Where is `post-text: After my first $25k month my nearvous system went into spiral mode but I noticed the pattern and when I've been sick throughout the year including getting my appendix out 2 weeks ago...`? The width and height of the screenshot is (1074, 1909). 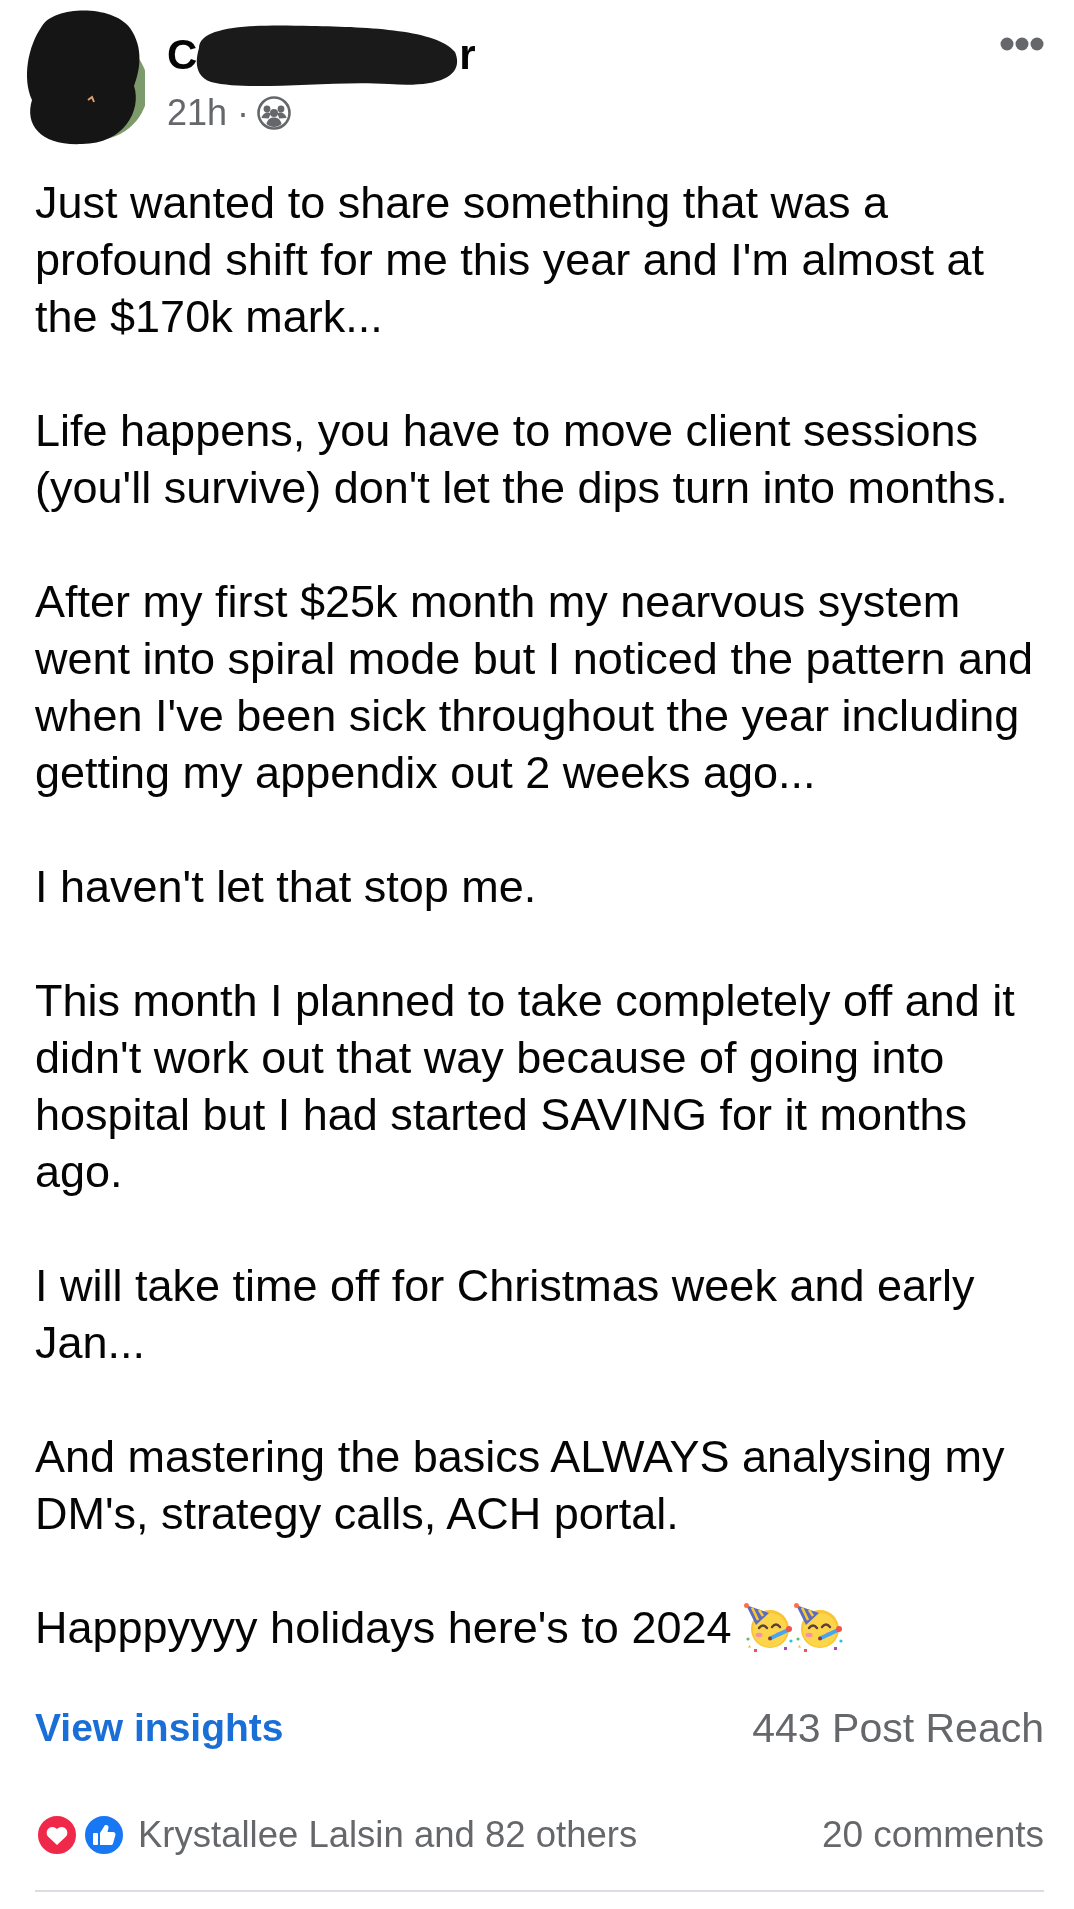 post-text: After my first $25k month my nearvous system went into spiral mode but I noticed the pattern and when I've been sick throughout the year including getting my appendix out 2 weeks ago... is located at coordinates (535, 687).